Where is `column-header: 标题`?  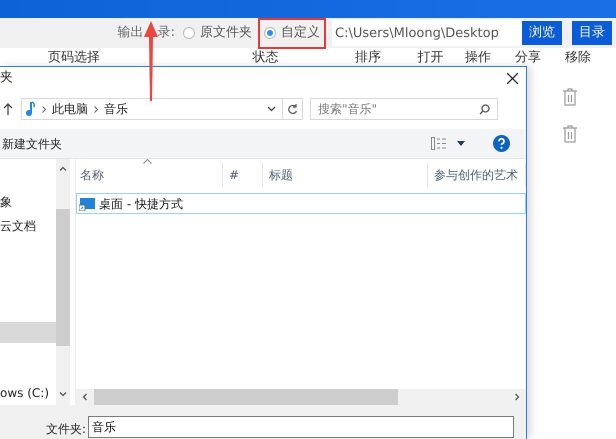
column-header: 标题 is located at coordinates (281, 175).